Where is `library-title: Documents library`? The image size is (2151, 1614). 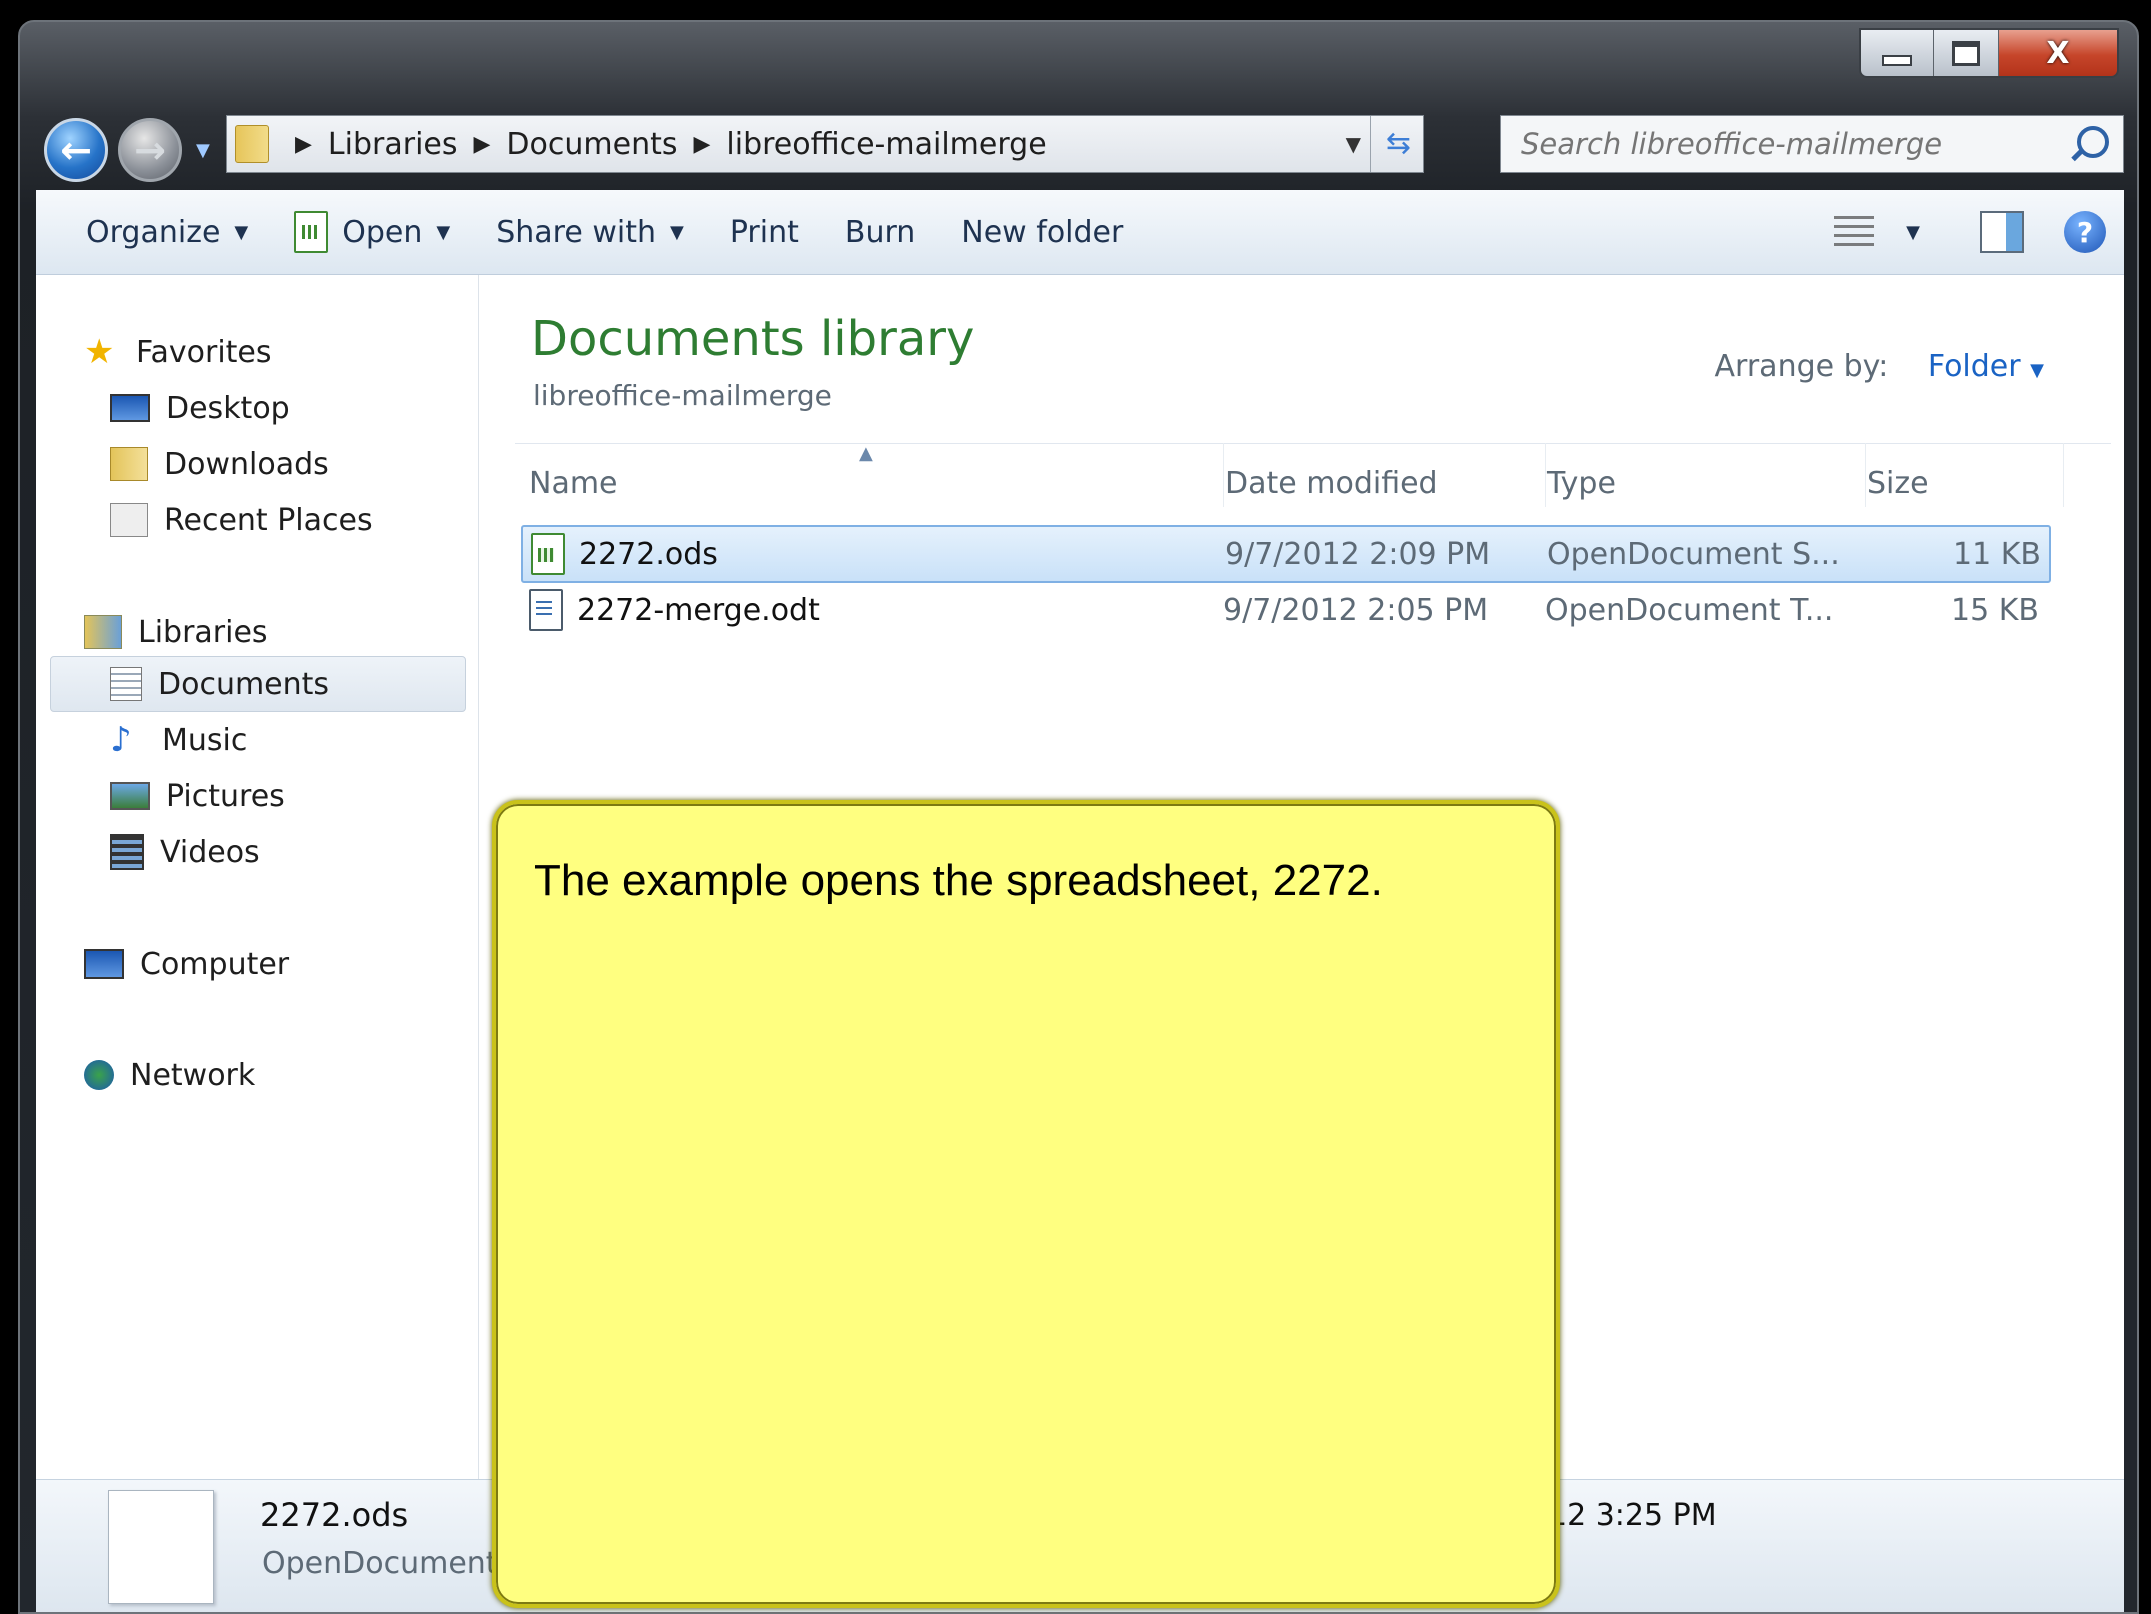 library-title: Documents library is located at coordinates (753, 339).